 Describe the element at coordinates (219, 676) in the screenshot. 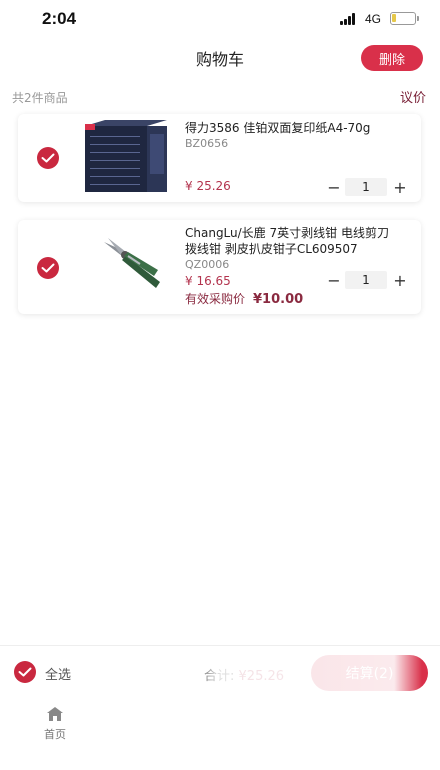

I see `total-label: 合计:` at that location.